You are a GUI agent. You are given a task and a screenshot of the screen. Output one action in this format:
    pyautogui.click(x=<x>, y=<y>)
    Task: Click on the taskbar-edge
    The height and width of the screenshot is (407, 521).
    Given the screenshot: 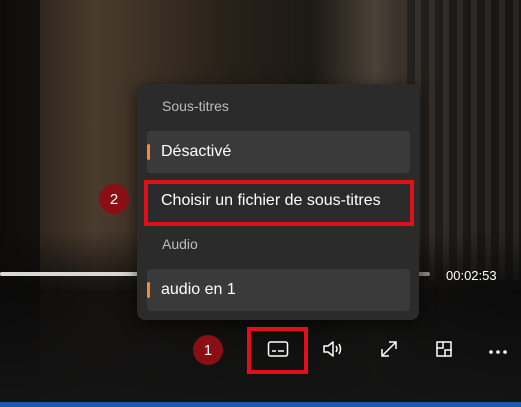 What is the action you would take?
    pyautogui.click(x=260, y=404)
    